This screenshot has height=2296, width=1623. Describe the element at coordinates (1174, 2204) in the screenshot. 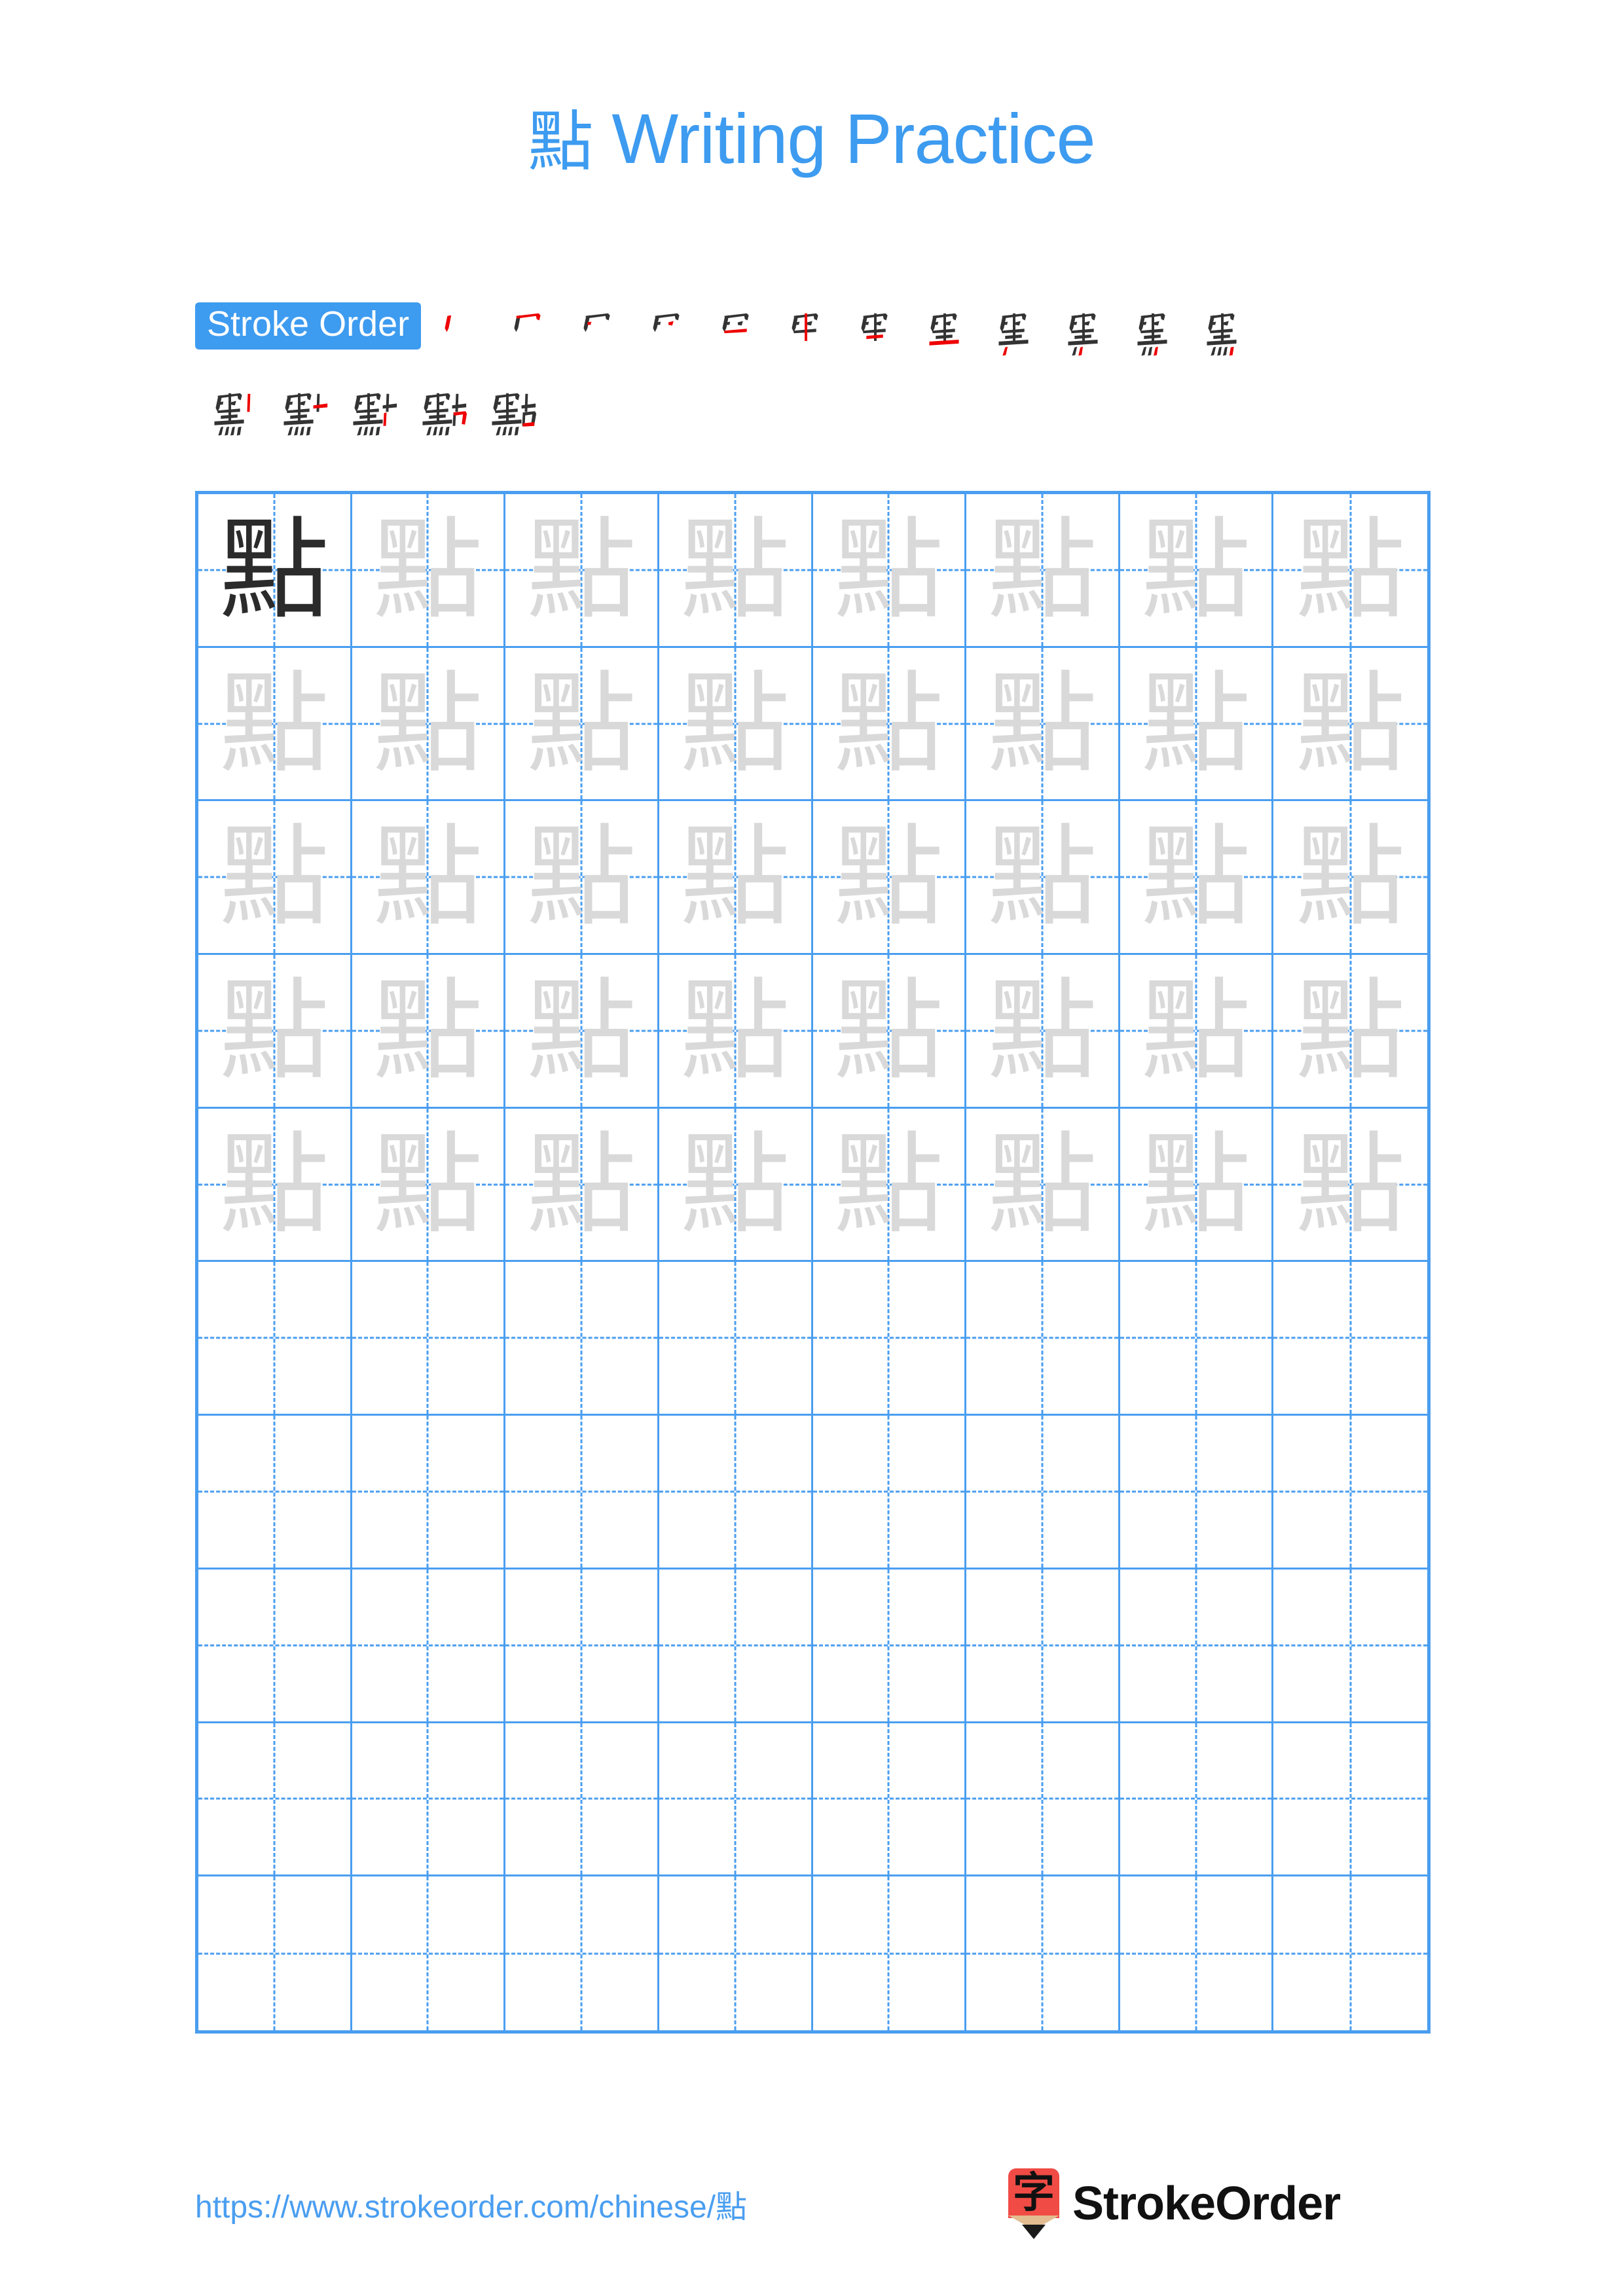

I see `footer-logo: 字 StrokeOrder` at that location.